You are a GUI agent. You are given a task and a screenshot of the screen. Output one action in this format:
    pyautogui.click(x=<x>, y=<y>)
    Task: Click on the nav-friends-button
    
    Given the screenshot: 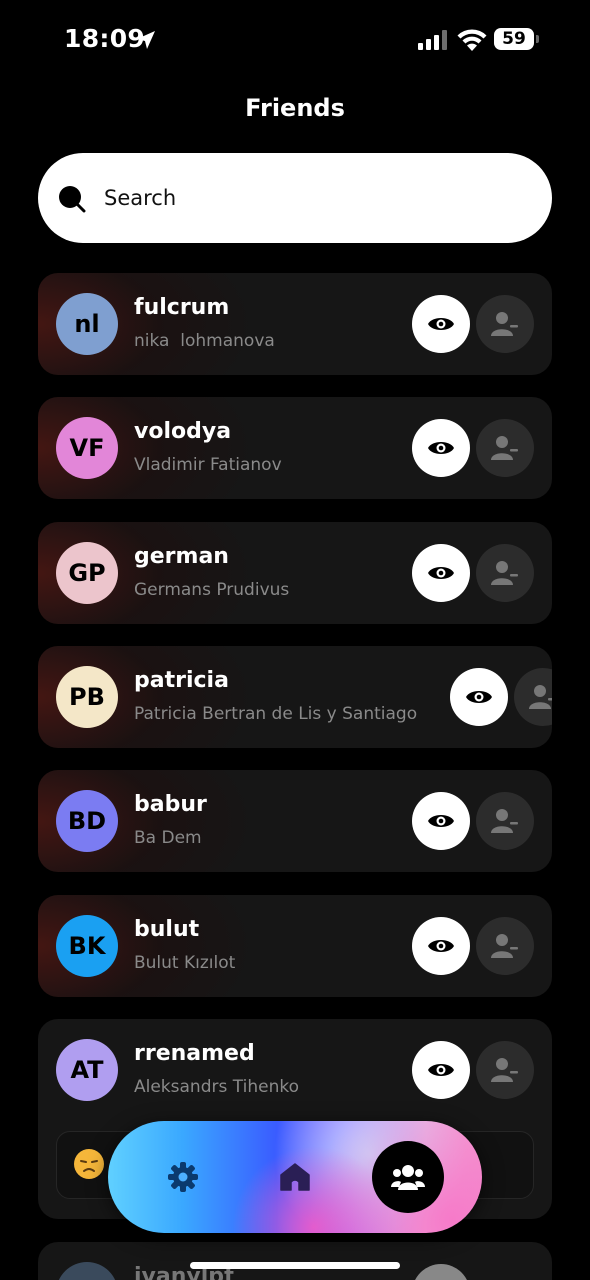 What is the action you would take?
    pyautogui.click(x=408, y=1177)
    